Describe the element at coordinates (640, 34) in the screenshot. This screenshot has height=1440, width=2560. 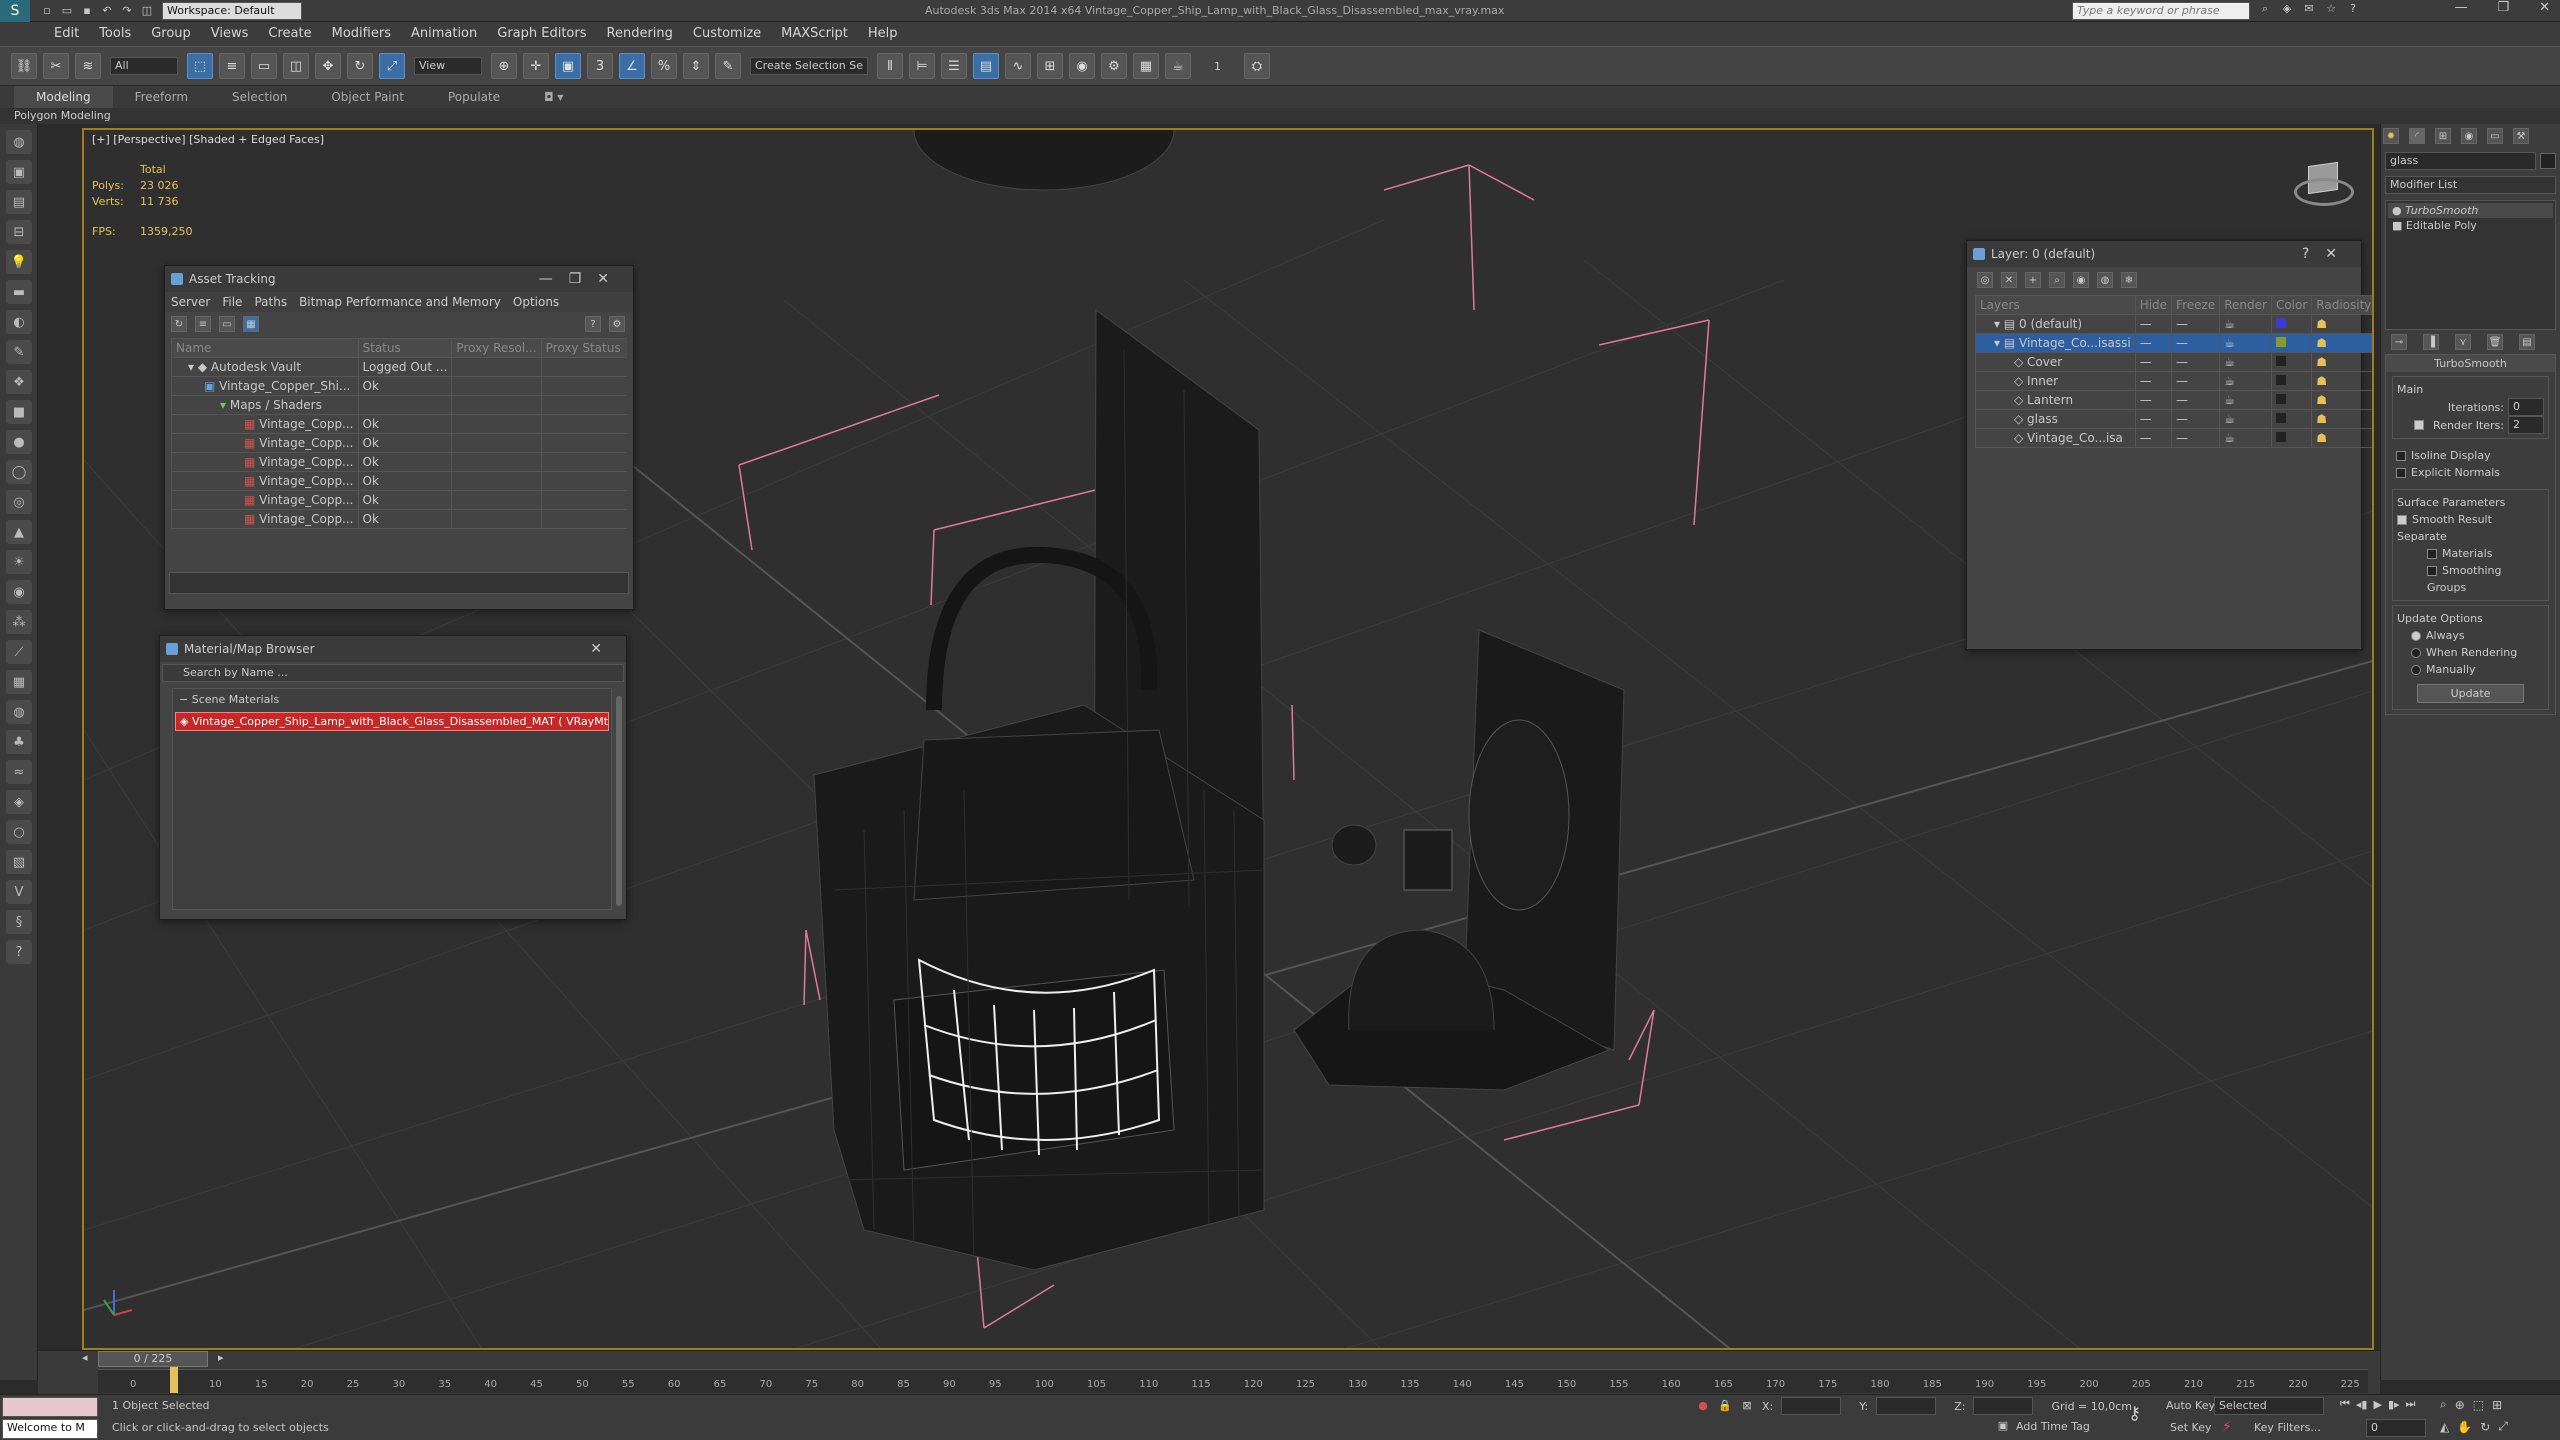
I see `menu-rendering: Rendering` at that location.